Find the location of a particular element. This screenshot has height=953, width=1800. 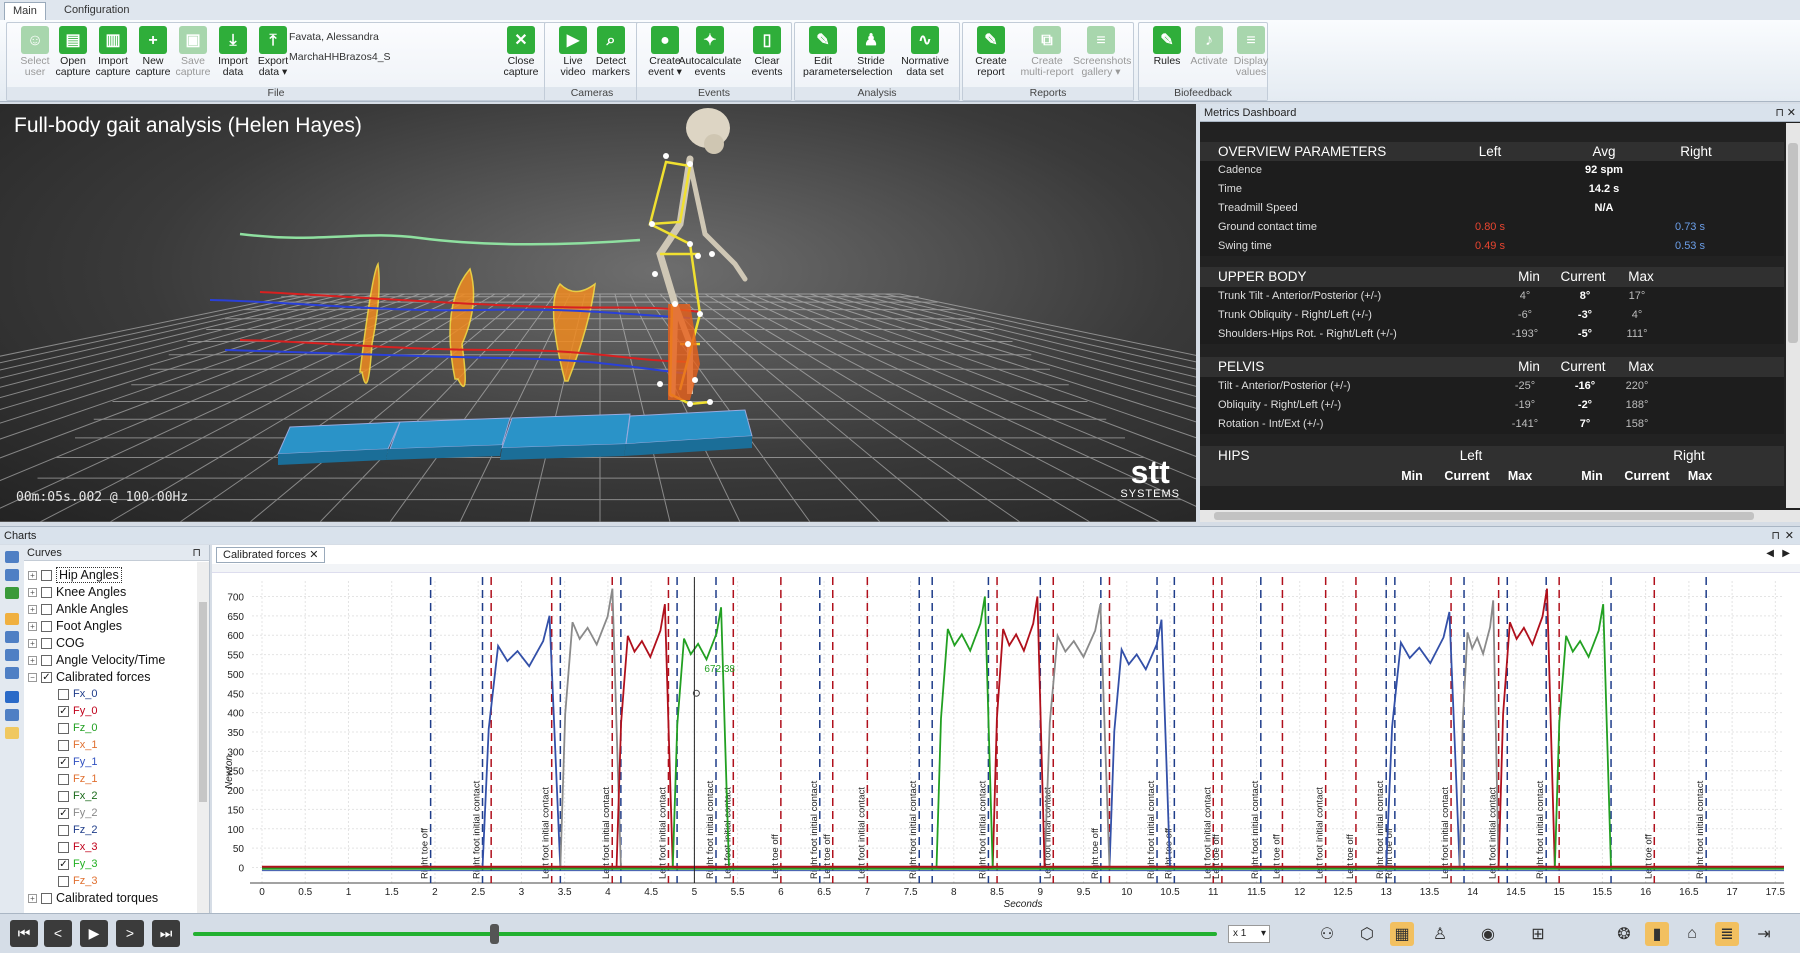

markers-icon: ⚇ is located at coordinates (1327, 934).